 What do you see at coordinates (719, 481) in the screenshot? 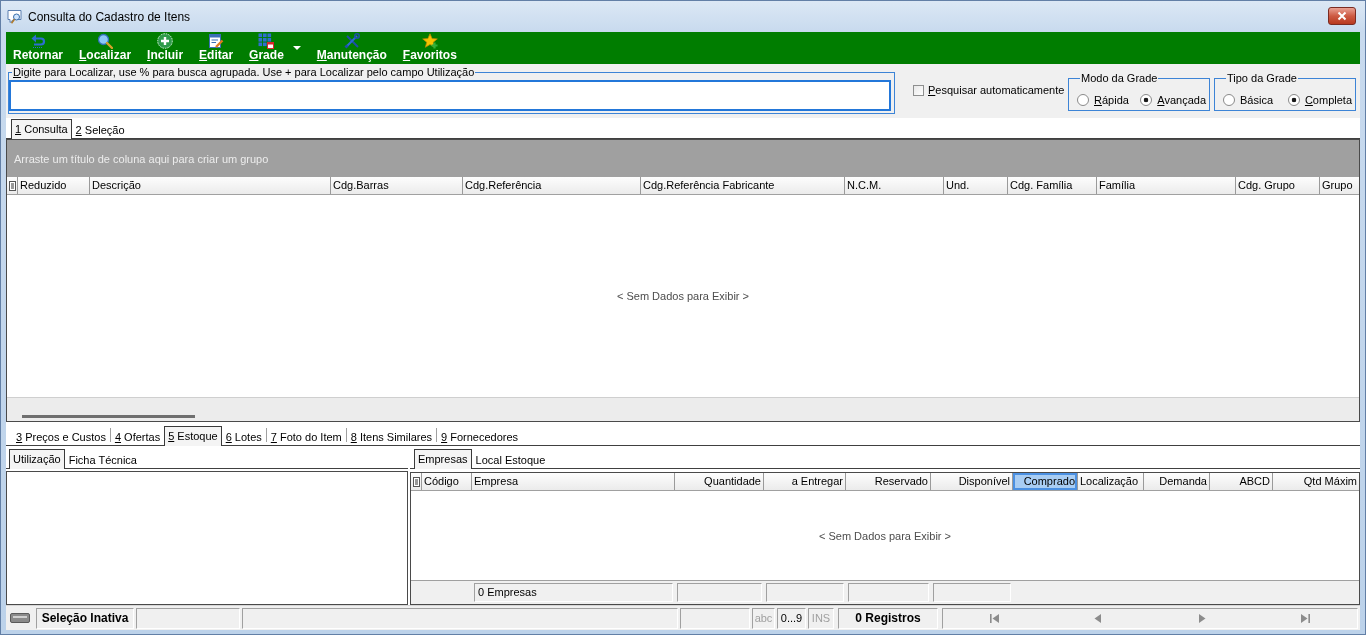
I see `column-header: Quantidade` at bounding box center [719, 481].